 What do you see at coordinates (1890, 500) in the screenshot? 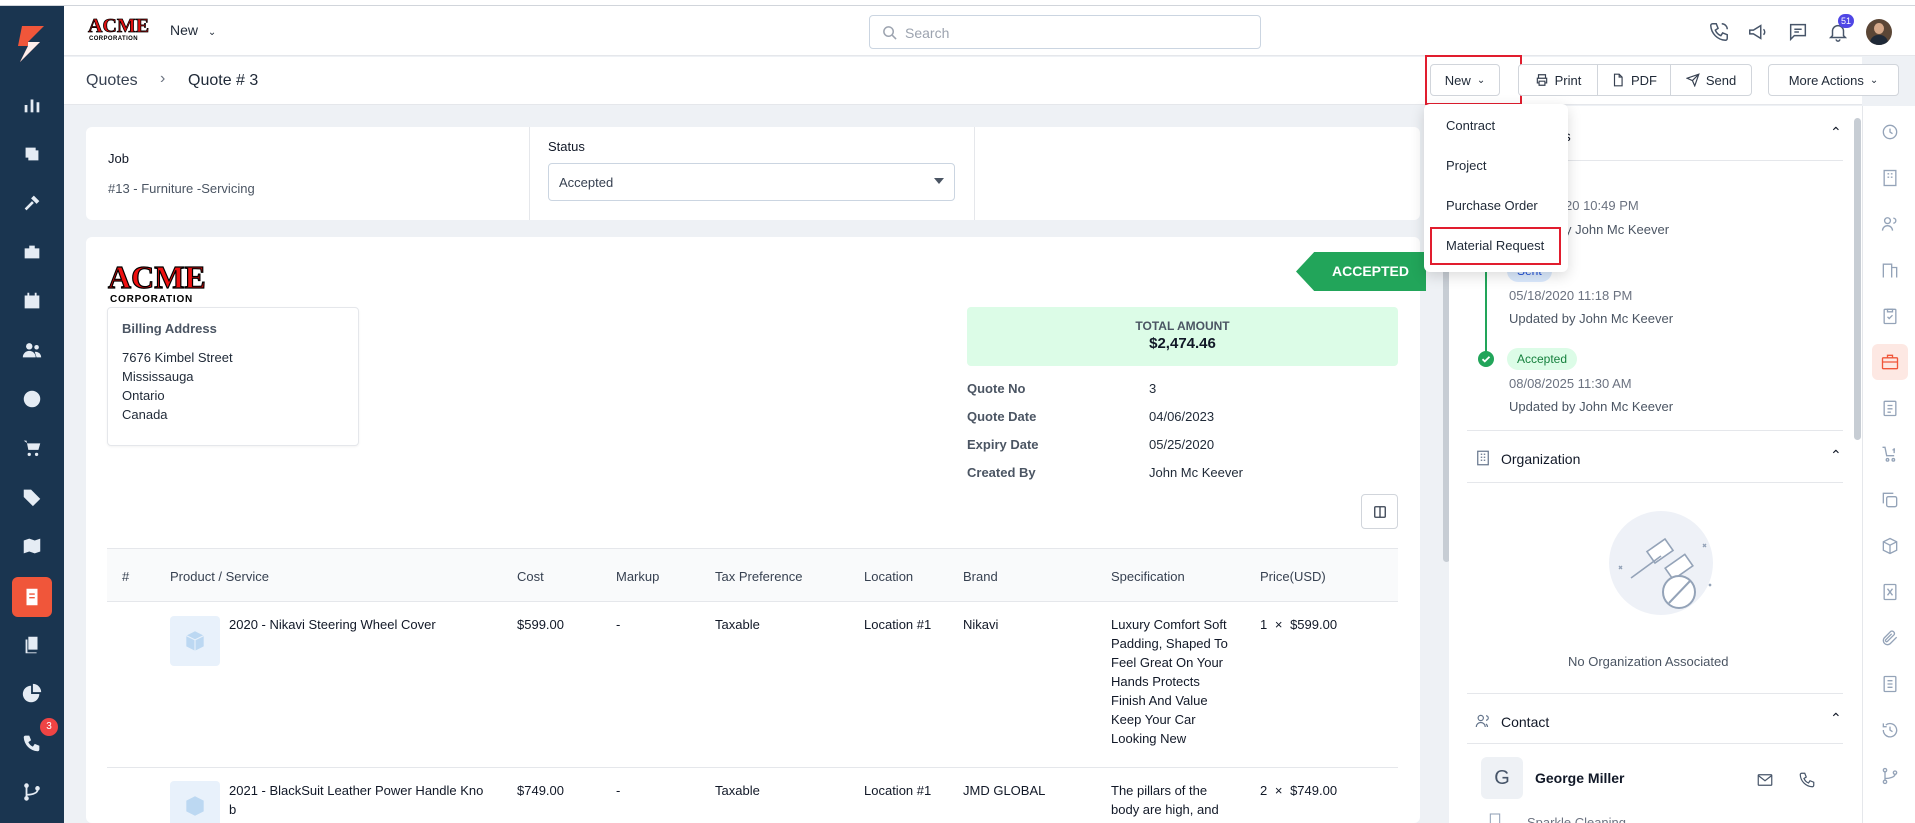
I see `copy-icon` at bounding box center [1890, 500].